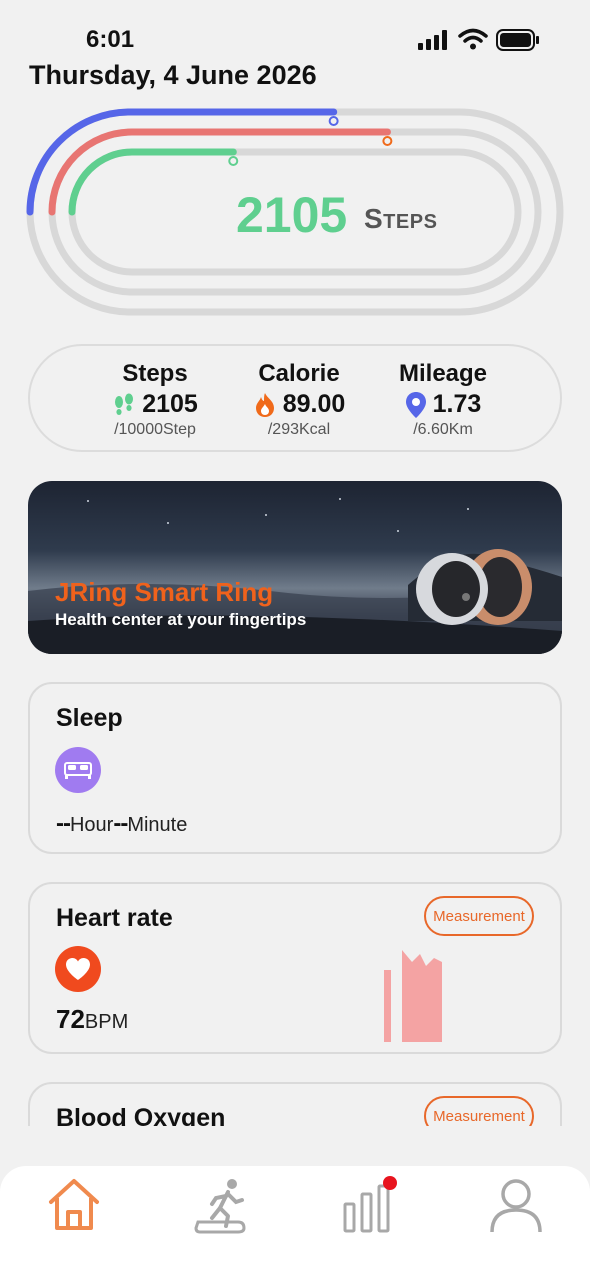  Describe the element at coordinates (413, 996) in the screenshot. I see `heart-rate-mini-chart` at that location.